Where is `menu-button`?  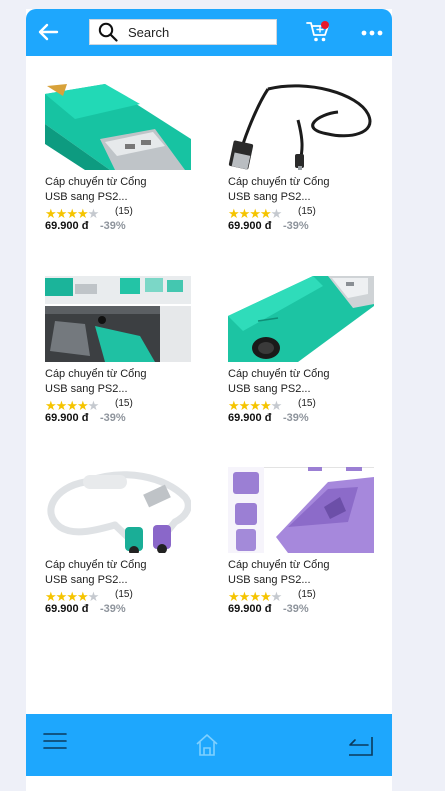 menu-button is located at coordinates (55, 741).